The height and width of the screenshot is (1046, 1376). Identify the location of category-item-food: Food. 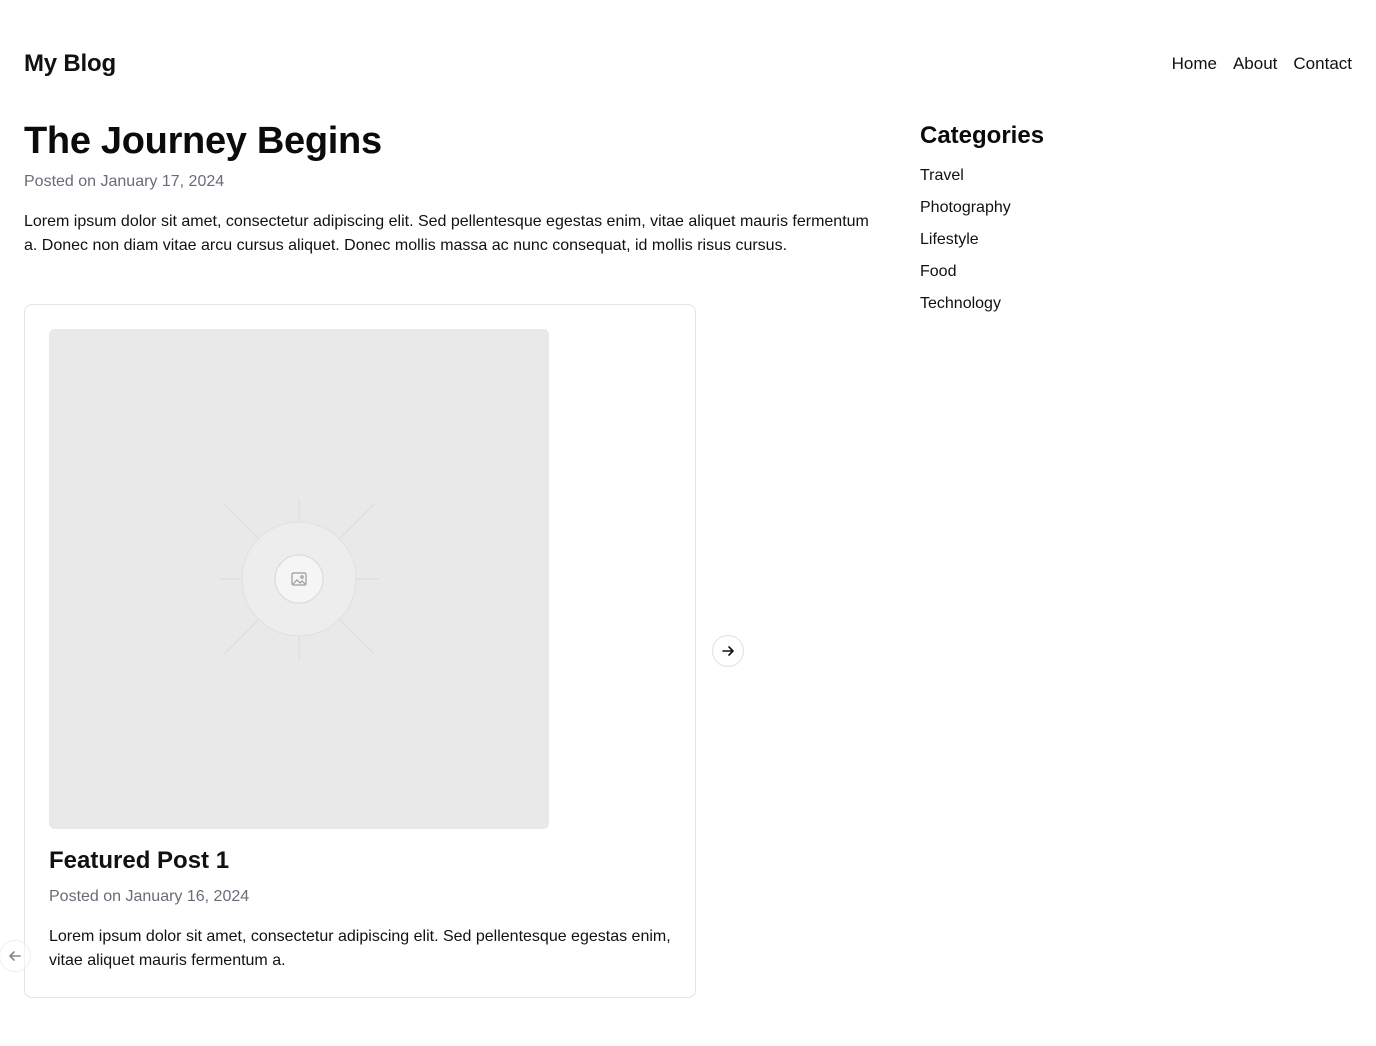
(1136, 272).